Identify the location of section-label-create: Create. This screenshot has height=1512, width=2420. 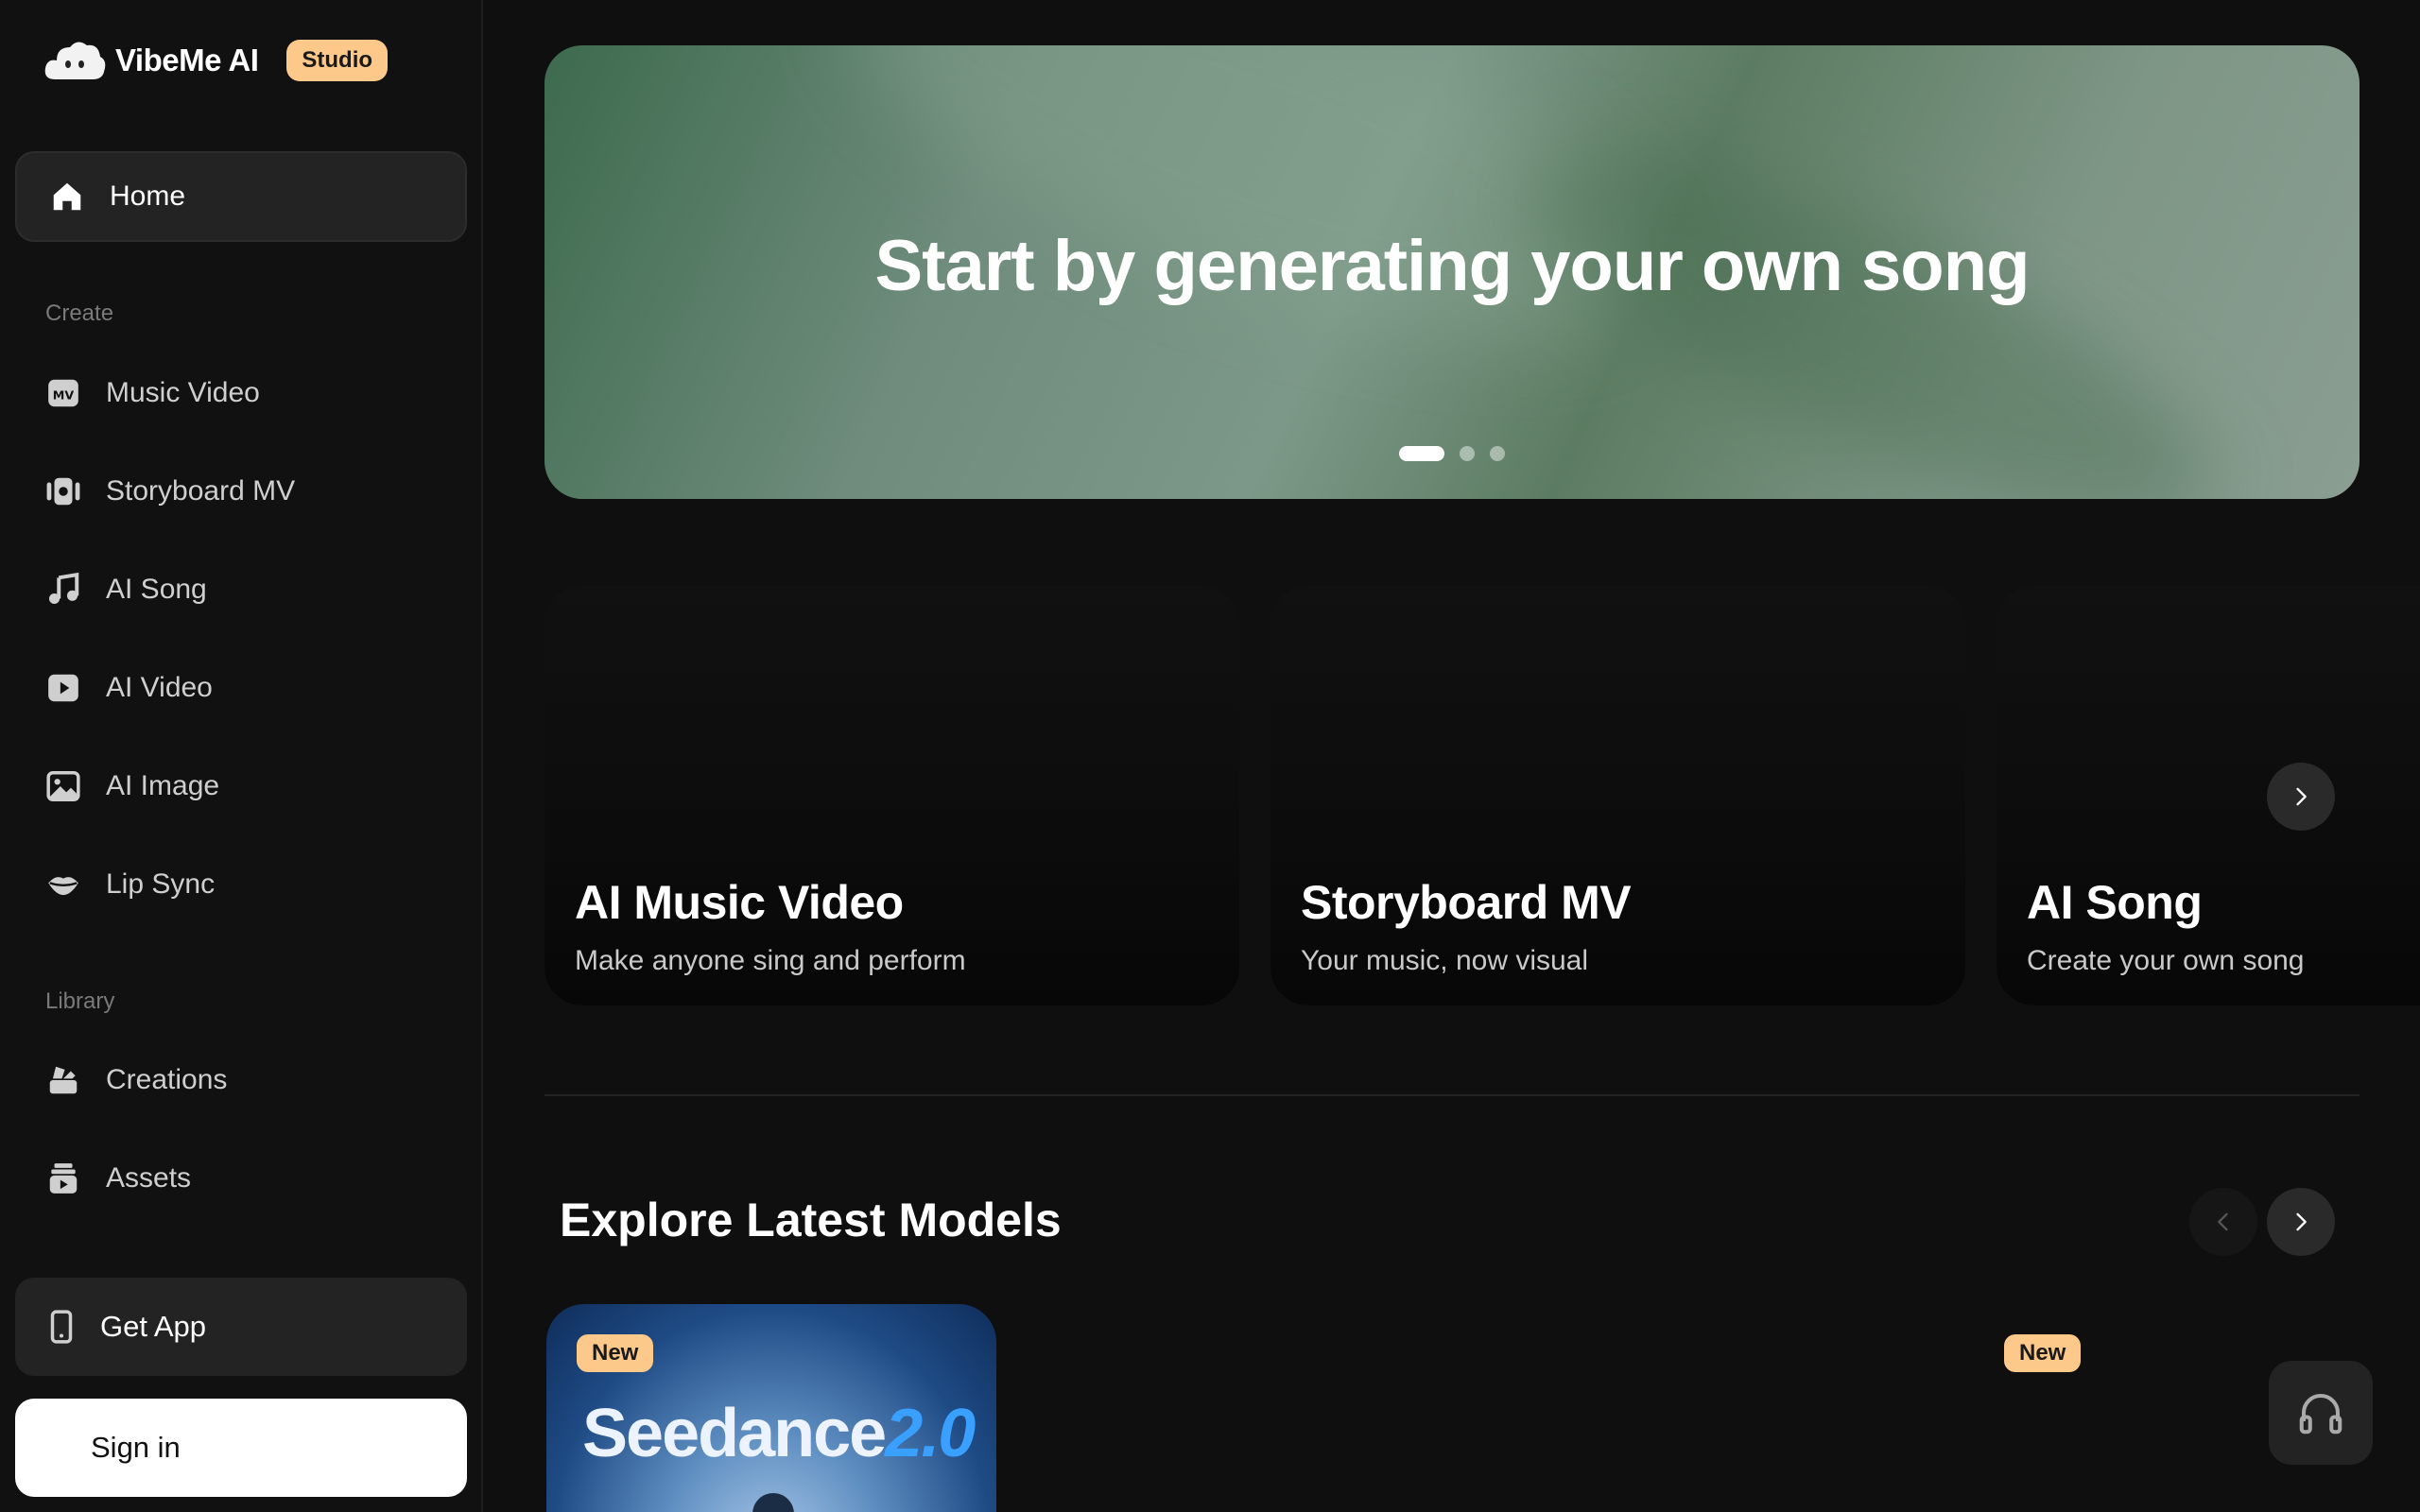
(79, 313).